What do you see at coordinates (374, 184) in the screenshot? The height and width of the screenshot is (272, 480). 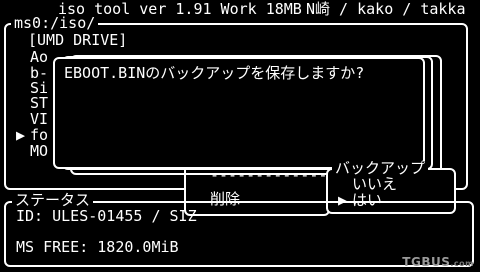 I see `option-no: いいえ` at bounding box center [374, 184].